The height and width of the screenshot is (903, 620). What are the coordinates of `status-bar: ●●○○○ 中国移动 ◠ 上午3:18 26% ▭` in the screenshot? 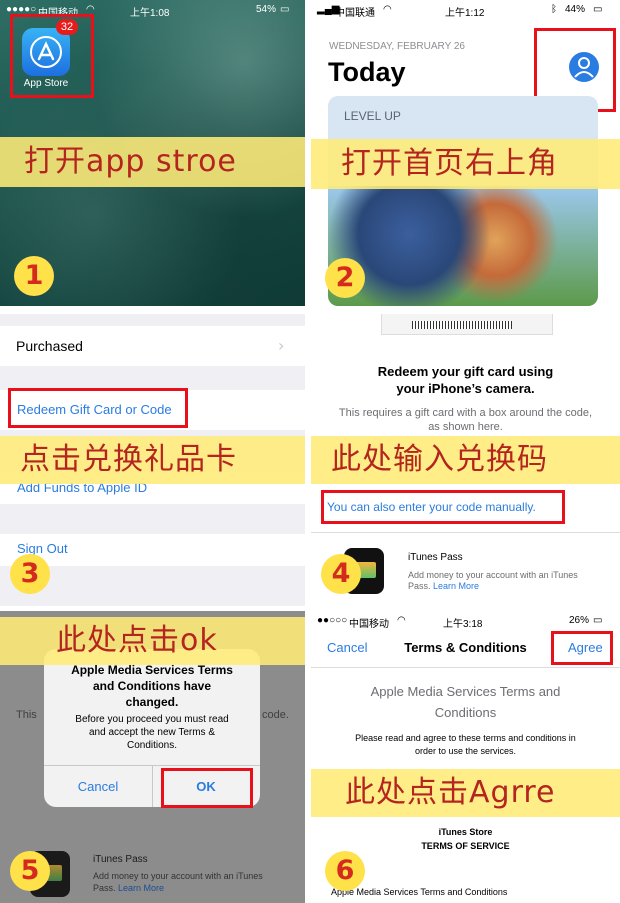 It's located at (465, 621).